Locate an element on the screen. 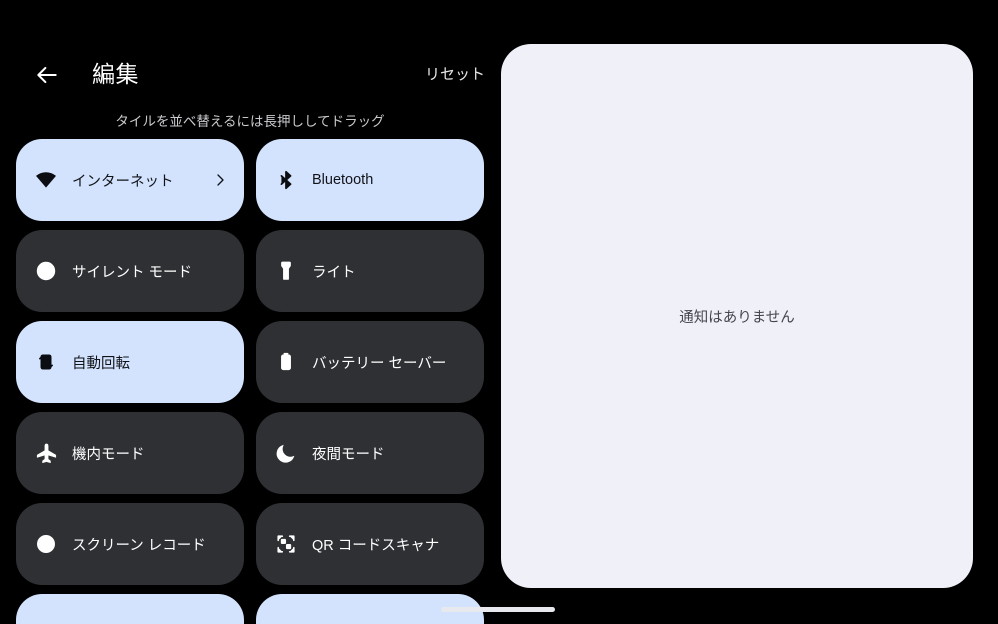 Image resolution: width=998 pixels, height=624 pixels. tile-airplane-mode: 機内モード is located at coordinates (130, 453).